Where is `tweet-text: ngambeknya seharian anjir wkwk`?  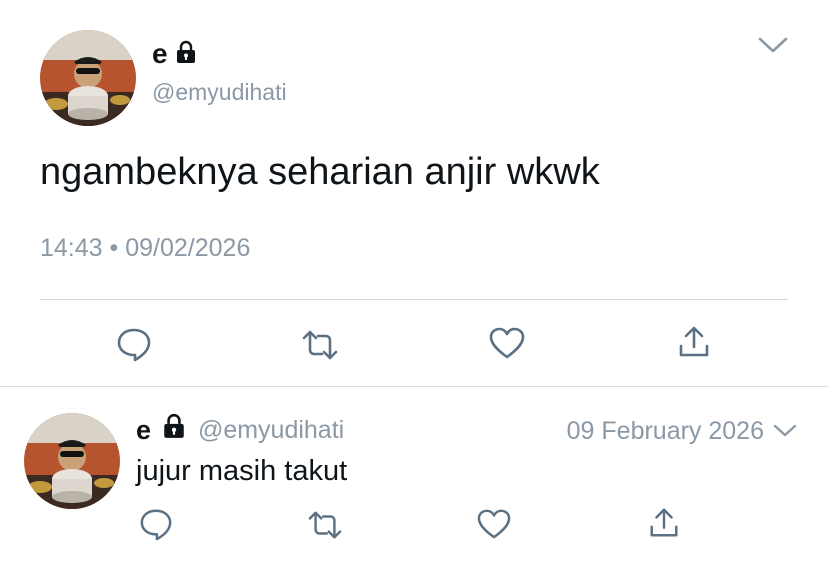
tweet-text: ngambeknya seharian anjir wkwk is located at coordinates (320, 172).